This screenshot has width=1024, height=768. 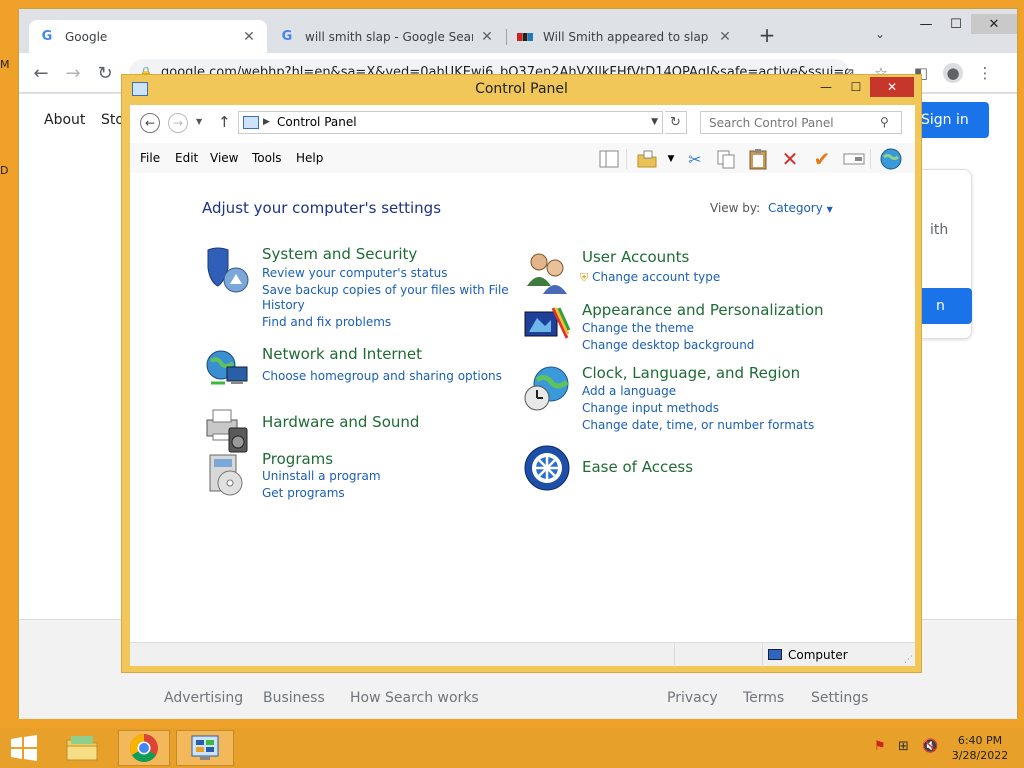 I want to click on menu-file: File, so click(x=150, y=158).